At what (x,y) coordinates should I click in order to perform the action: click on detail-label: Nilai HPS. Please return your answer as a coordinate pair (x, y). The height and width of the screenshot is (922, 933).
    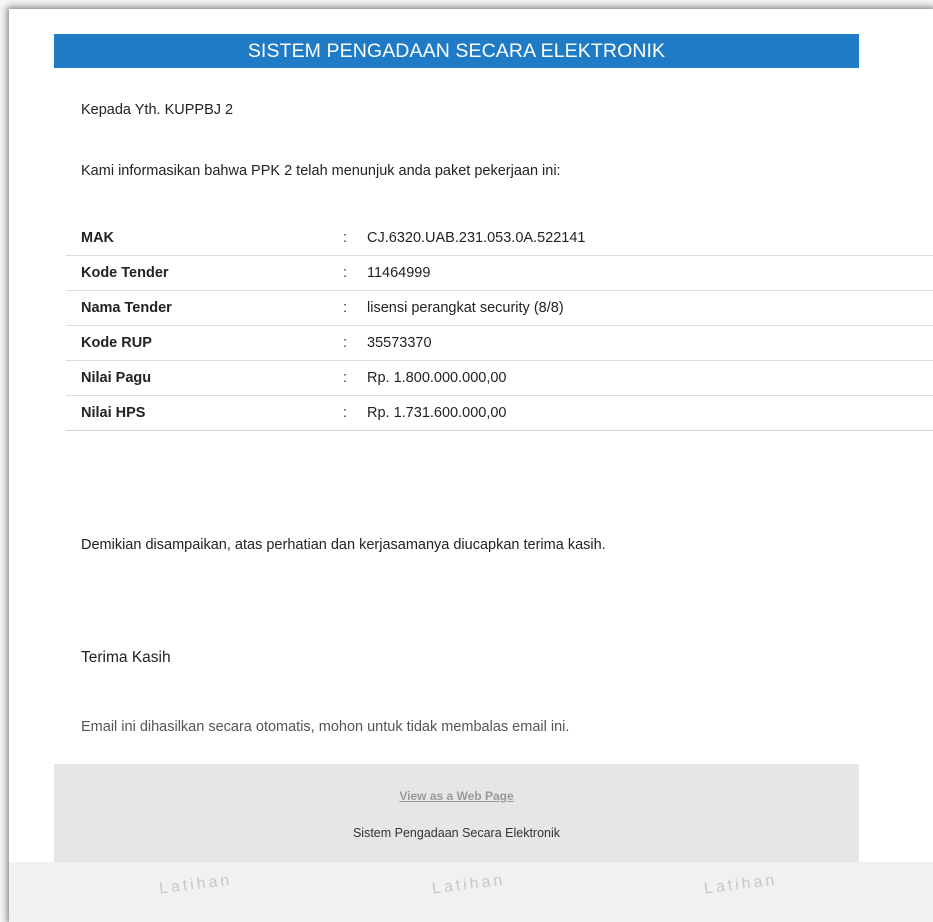
    Looking at the image, I should click on (204, 413).